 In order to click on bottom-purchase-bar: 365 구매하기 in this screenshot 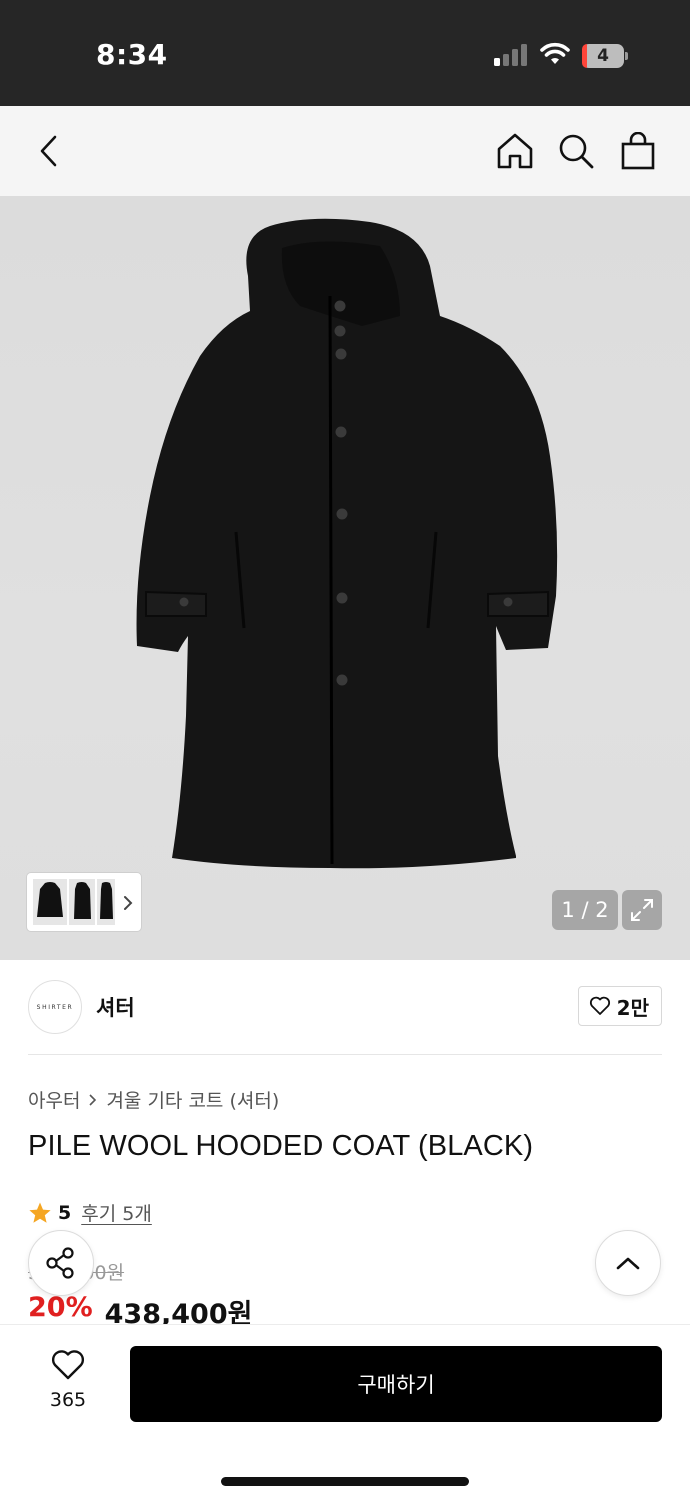, I will do `click(345, 1412)`.